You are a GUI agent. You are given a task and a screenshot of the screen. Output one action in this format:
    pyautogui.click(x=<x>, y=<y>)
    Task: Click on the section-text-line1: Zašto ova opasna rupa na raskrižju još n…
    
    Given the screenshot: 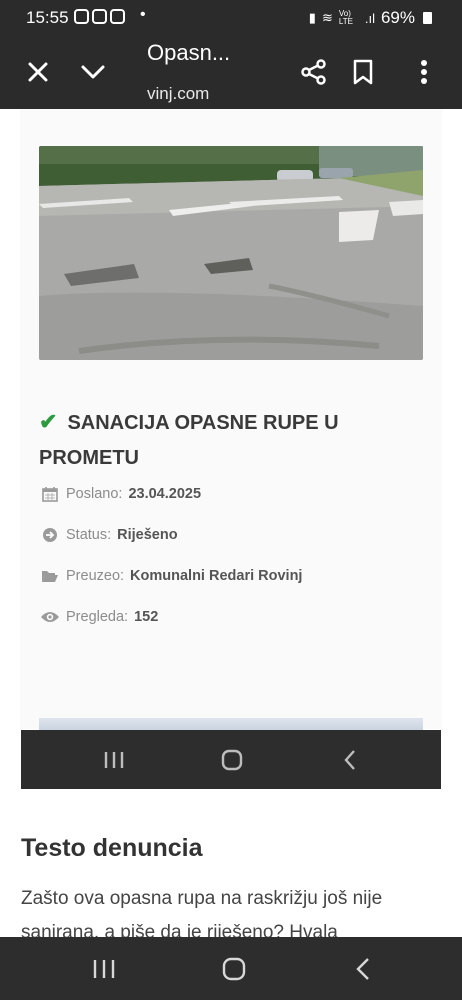 What is the action you would take?
    pyautogui.click(x=202, y=898)
    